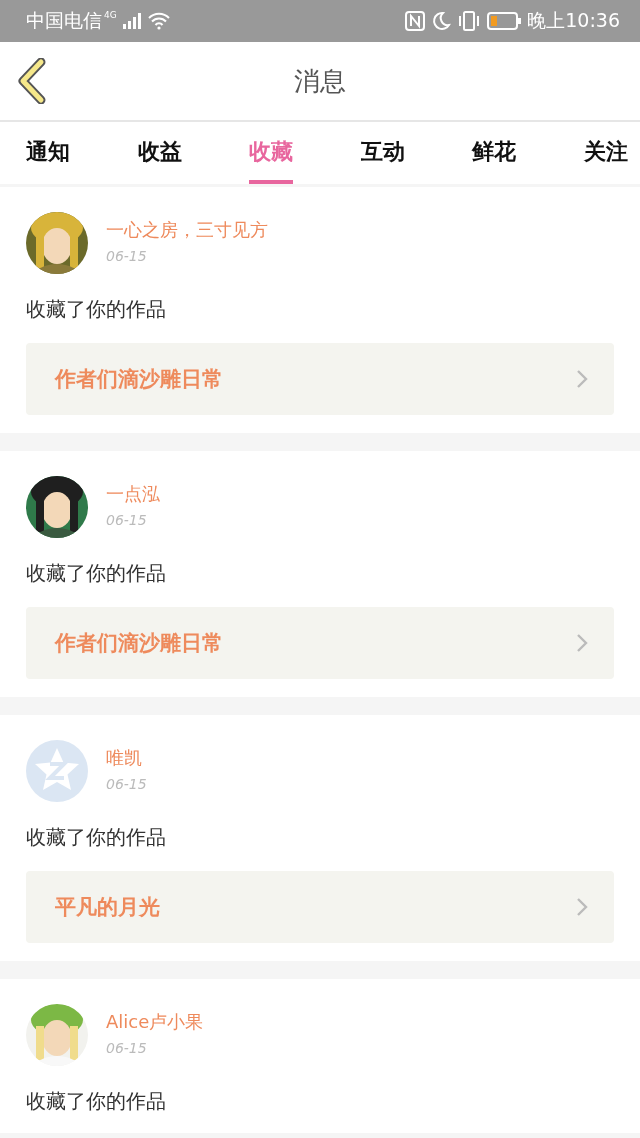 This screenshot has width=640, height=1138. Describe the element at coordinates (107, 907) in the screenshot. I see `work-title: 平凡的月光` at that location.